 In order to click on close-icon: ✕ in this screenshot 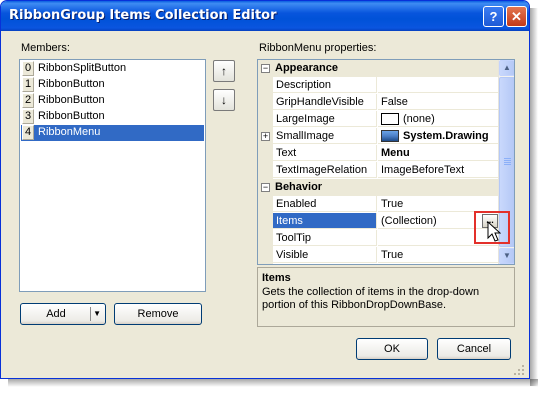, I will do `click(516, 16)`.